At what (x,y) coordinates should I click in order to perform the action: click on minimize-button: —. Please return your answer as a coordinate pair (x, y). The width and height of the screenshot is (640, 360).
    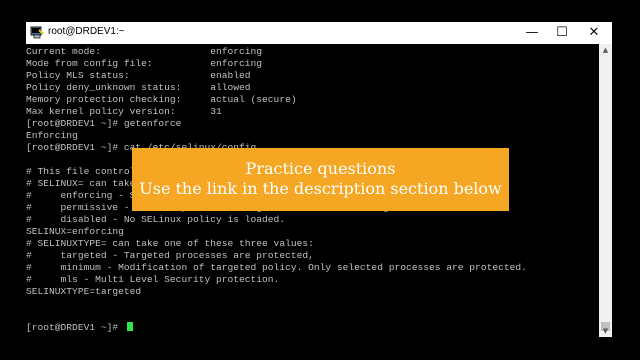
    Looking at the image, I should click on (532, 33).